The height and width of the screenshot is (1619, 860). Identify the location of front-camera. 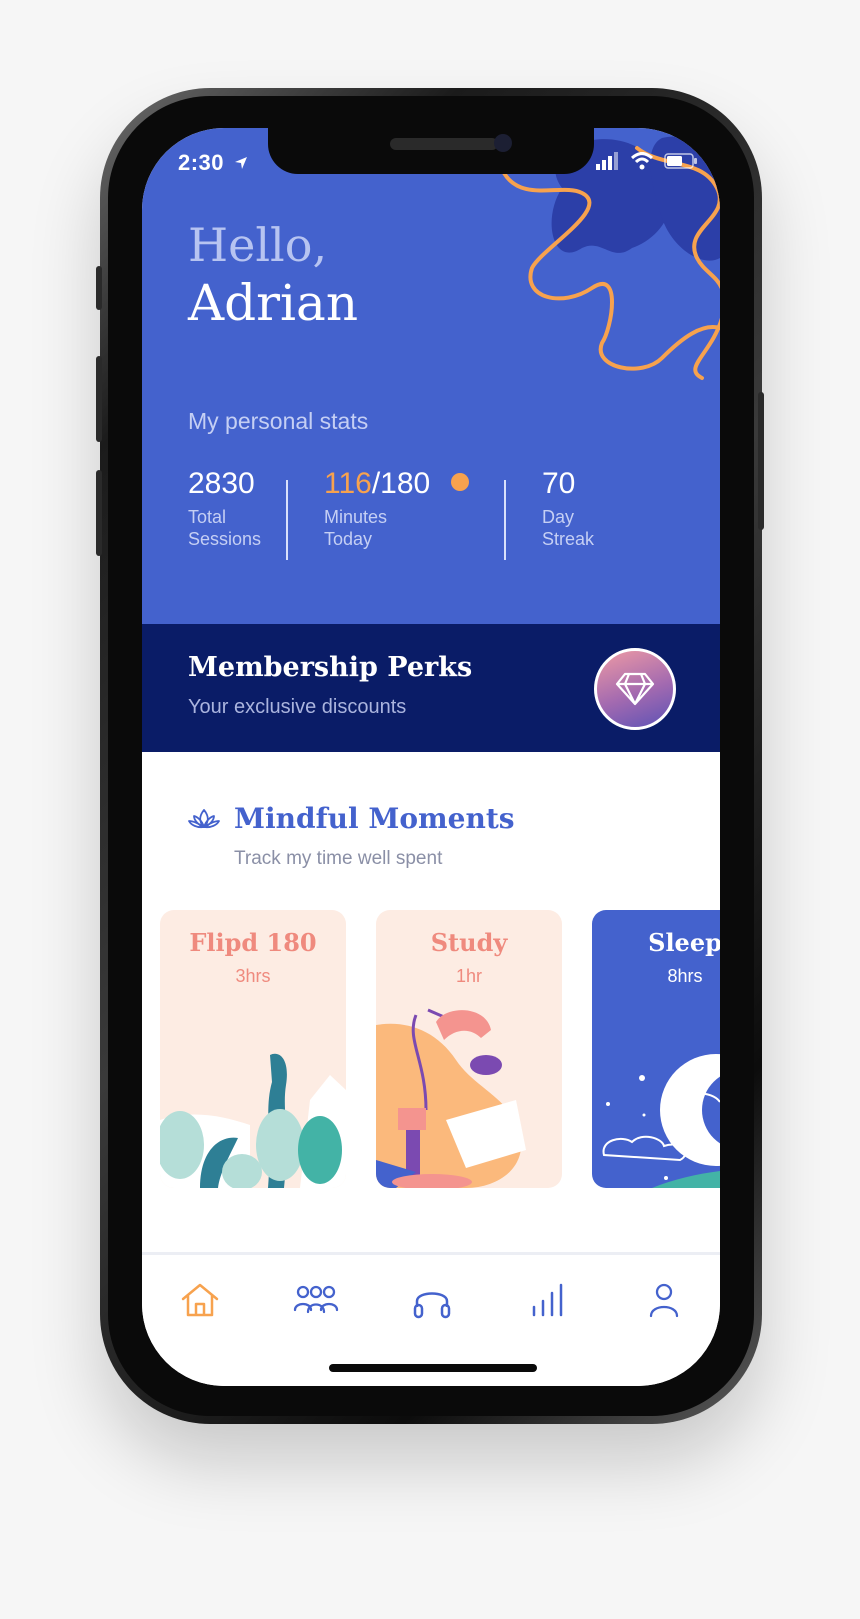
(503, 143).